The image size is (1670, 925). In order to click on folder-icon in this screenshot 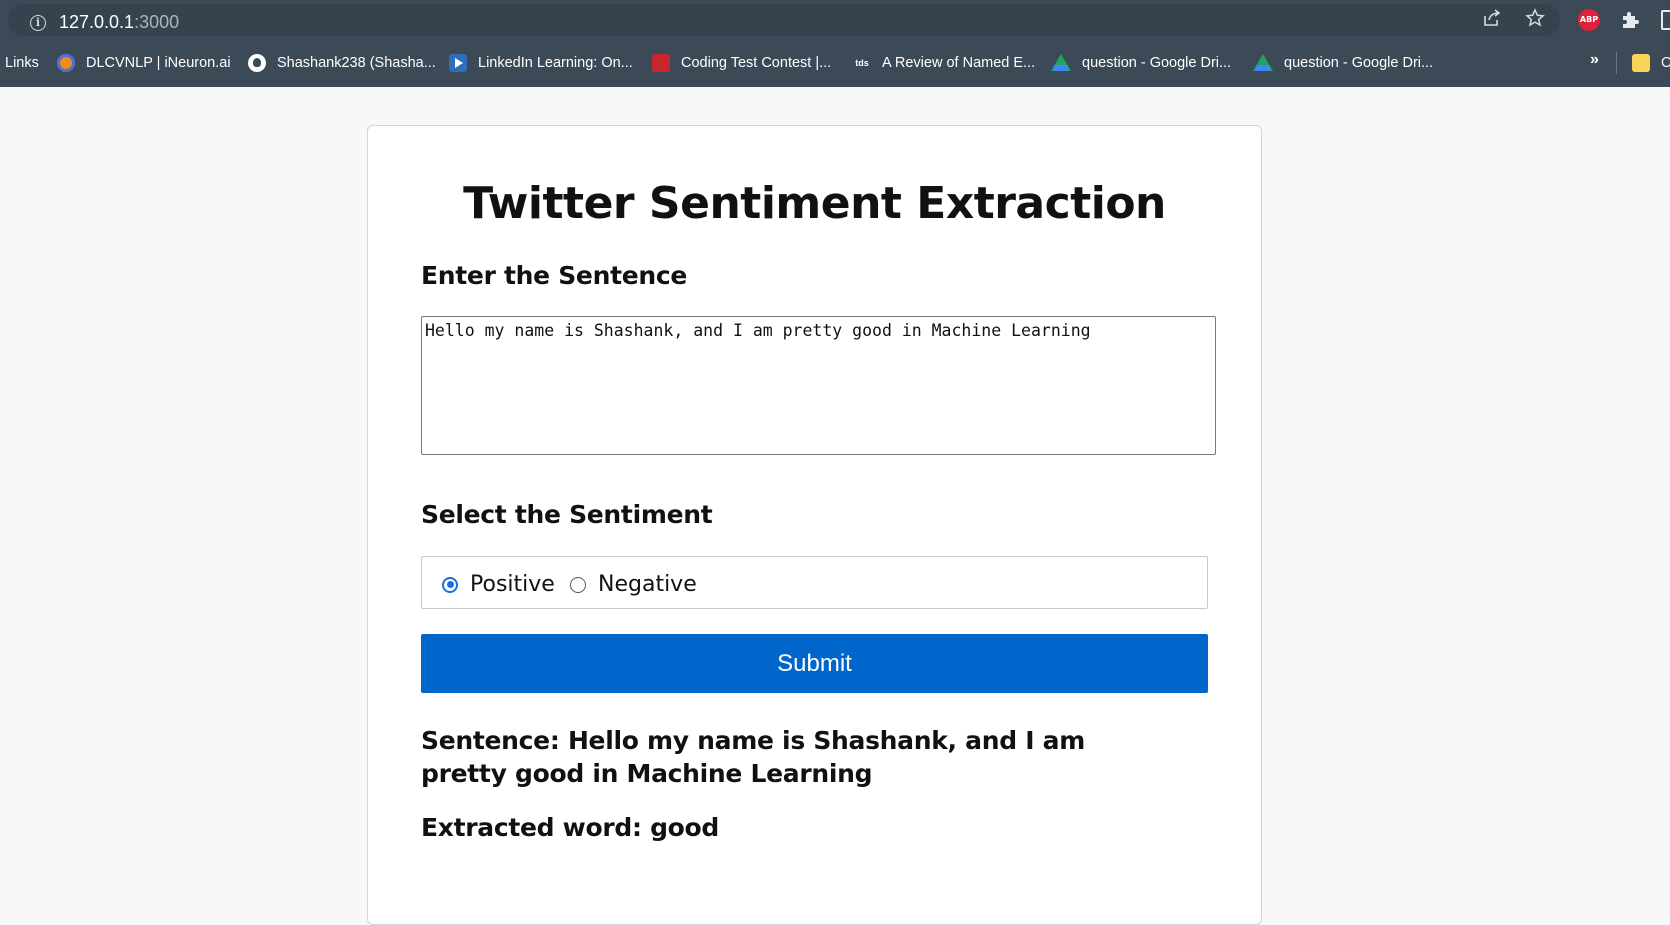, I will do `click(1641, 63)`.